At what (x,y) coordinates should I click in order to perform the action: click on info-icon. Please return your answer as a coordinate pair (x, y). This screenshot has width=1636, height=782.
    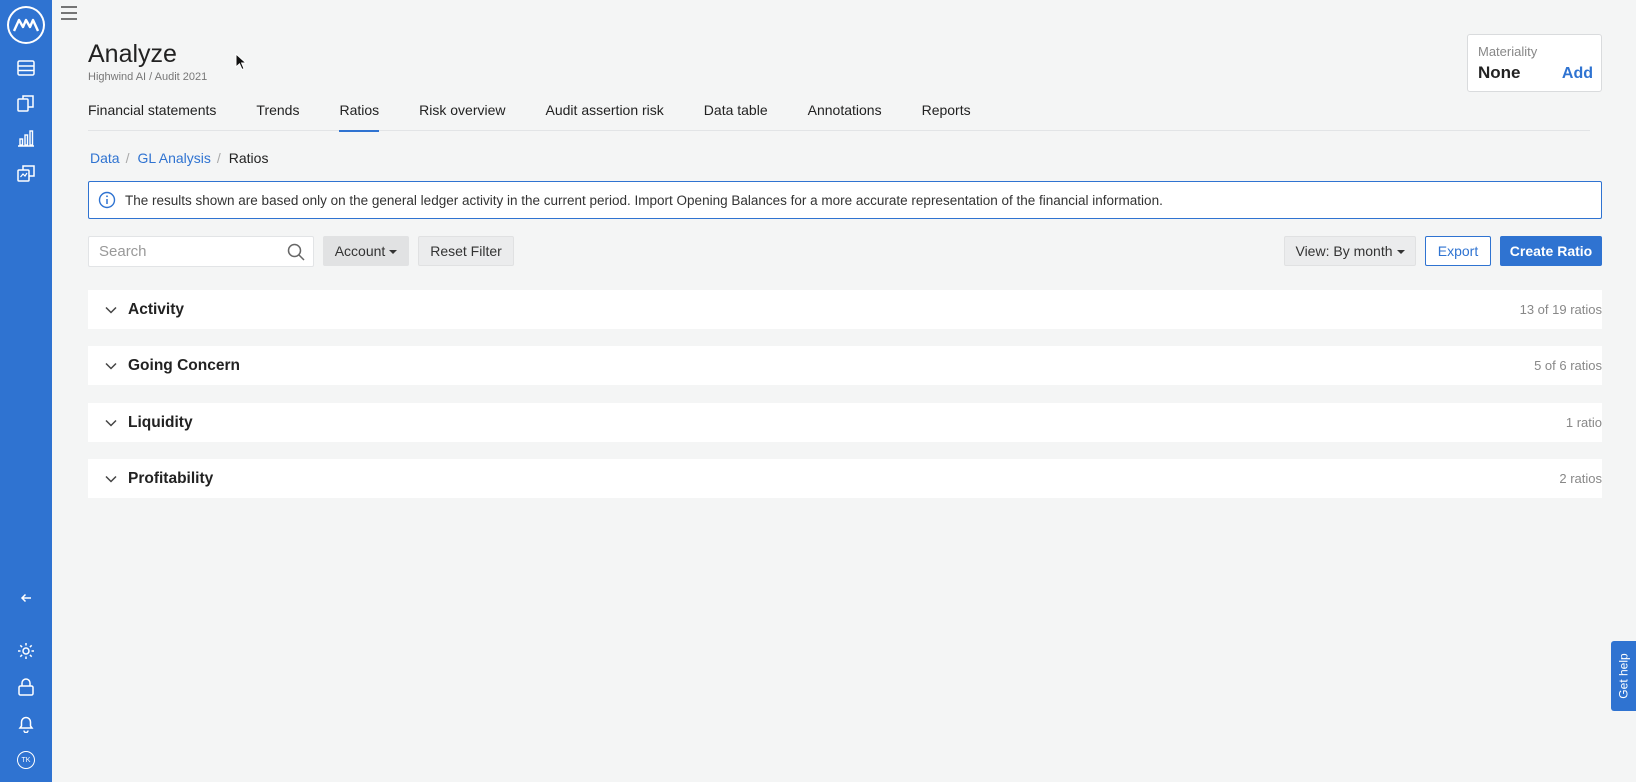
    Looking at the image, I should click on (107, 200).